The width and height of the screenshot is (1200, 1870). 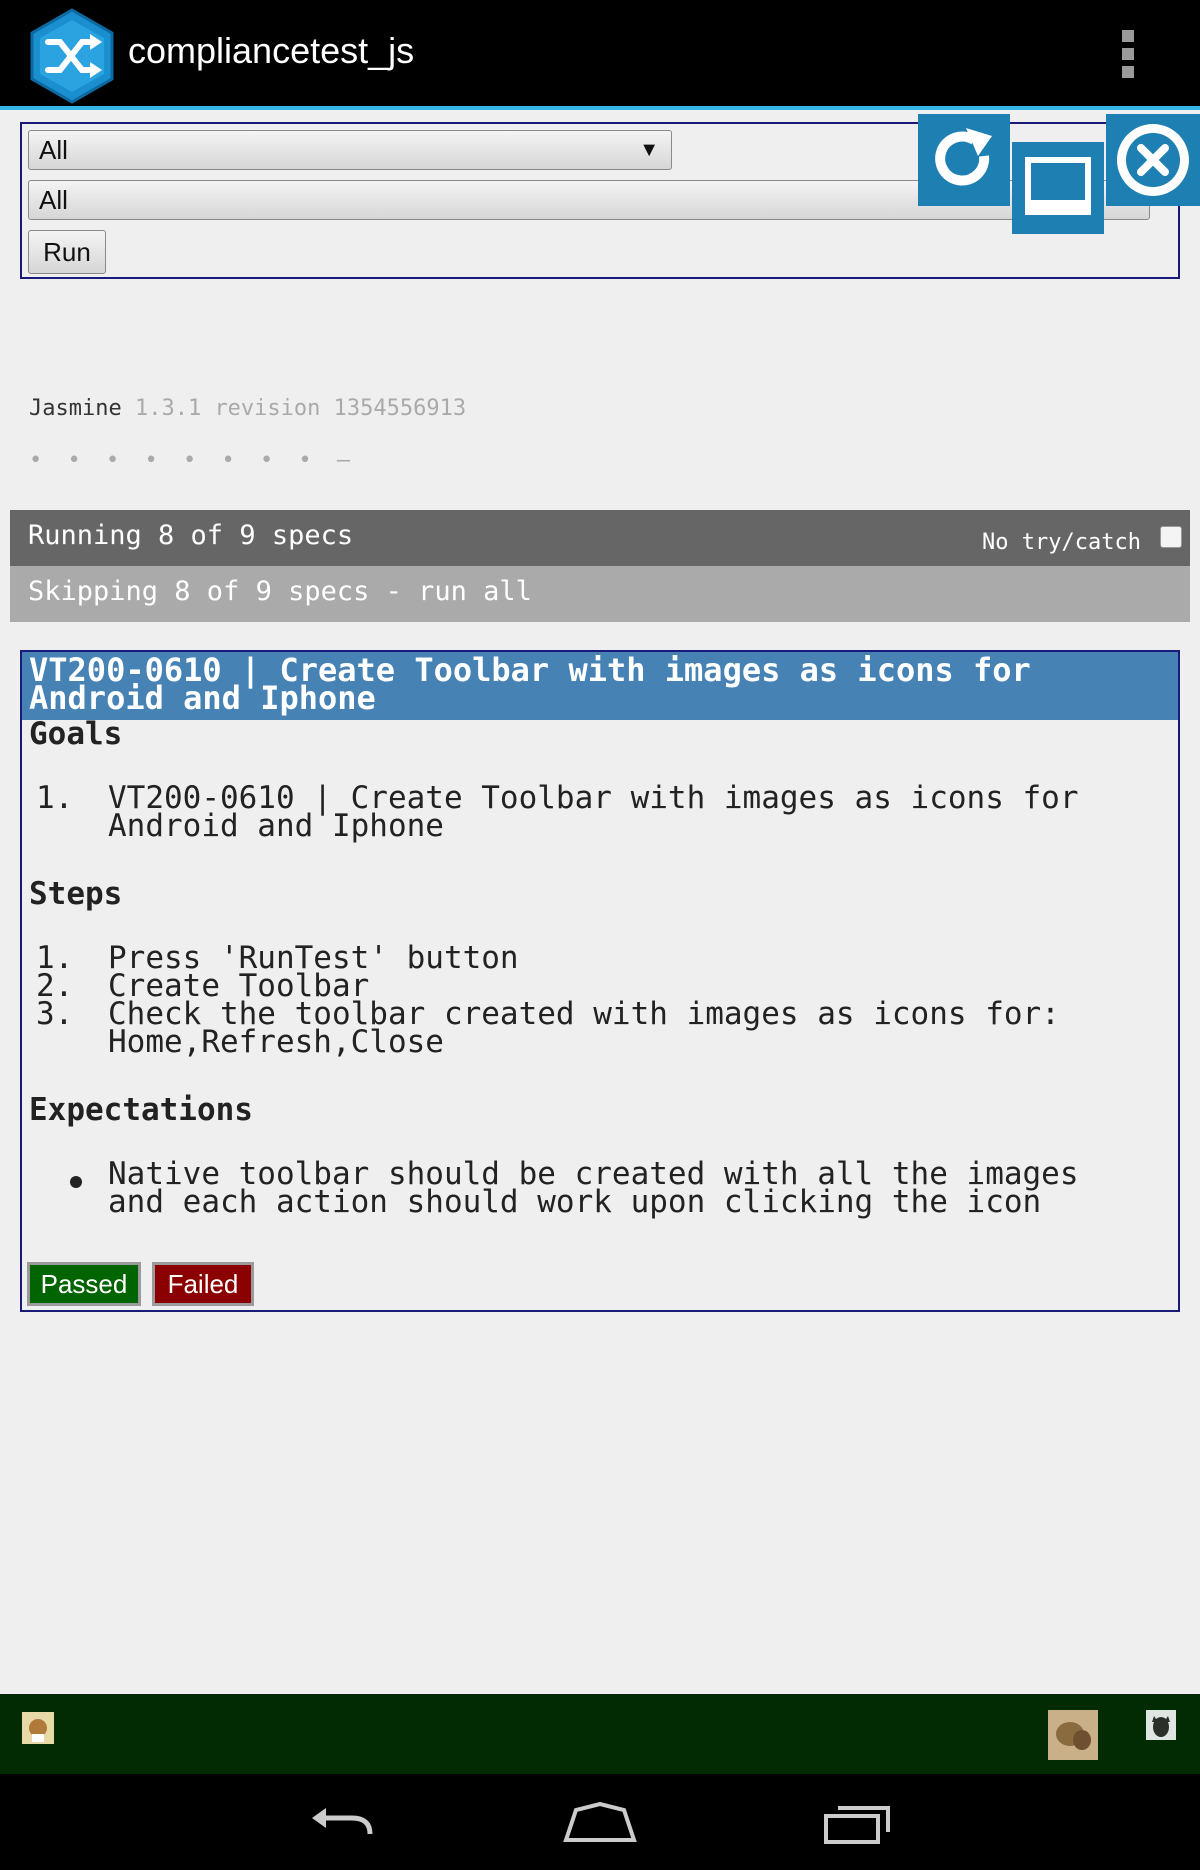 What do you see at coordinates (38, 1728) in the screenshot?
I see `bell-cat-image-icon` at bounding box center [38, 1728].